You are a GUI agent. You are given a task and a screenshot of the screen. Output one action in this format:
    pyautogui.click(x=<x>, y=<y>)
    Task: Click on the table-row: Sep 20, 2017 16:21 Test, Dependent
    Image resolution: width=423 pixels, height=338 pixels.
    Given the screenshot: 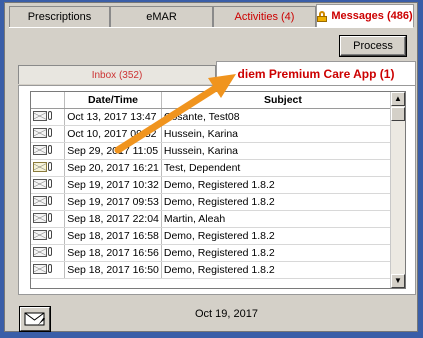 What is the action you would take?
    pyautogui.click(x=218, y=168)
    